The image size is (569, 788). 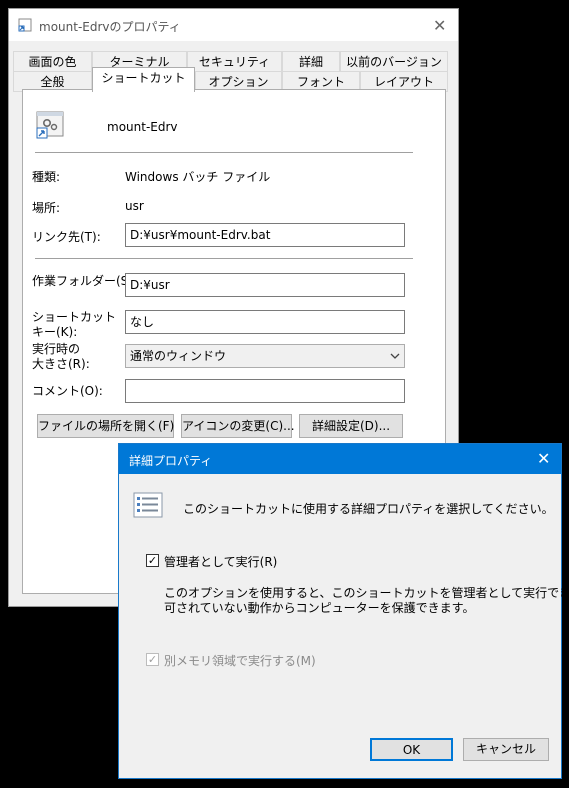 What do you see at coordinates (52, 61) in the screenshot?
I see `tab-colors: 画面の色` at bounding box center [52, 61].